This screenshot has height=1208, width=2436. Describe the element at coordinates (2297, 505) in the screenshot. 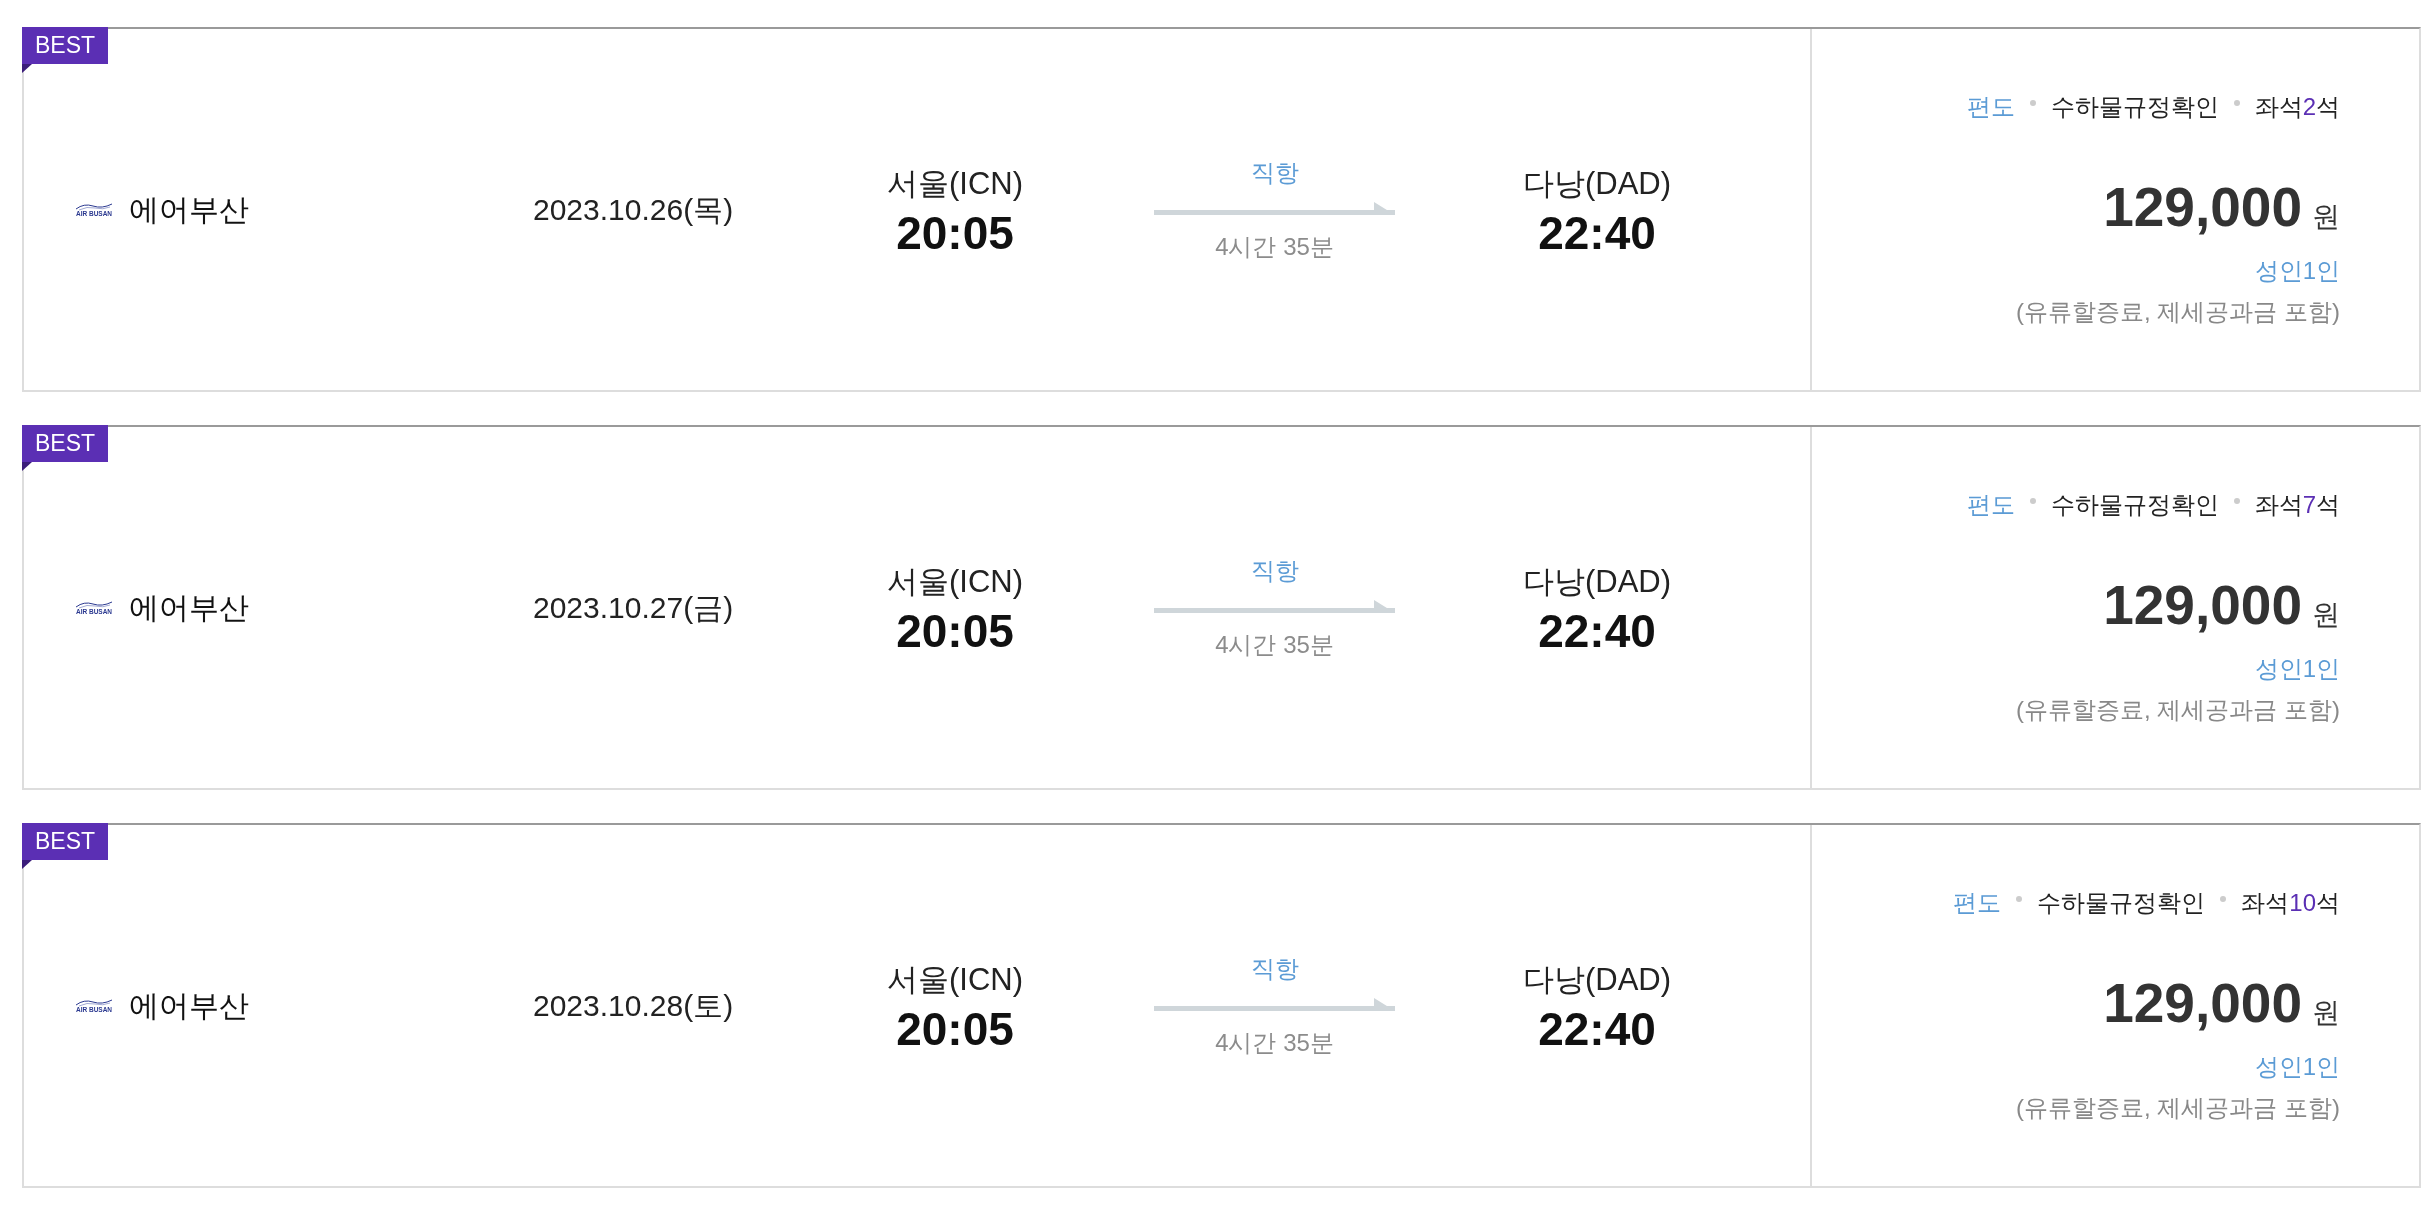

I see `seats-remaining: 좌석7석` at that location.